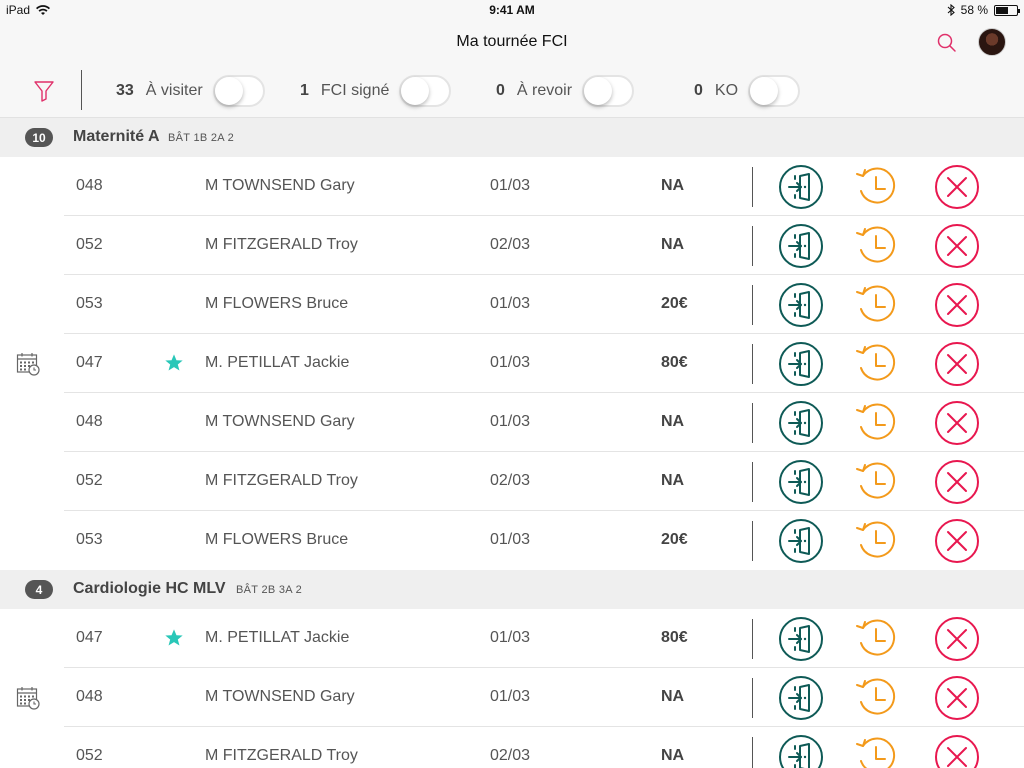  What do you see at coordinates (39, 137) in the screenshot?
I see `count-badge: 10` at bounding box center [39, 137].